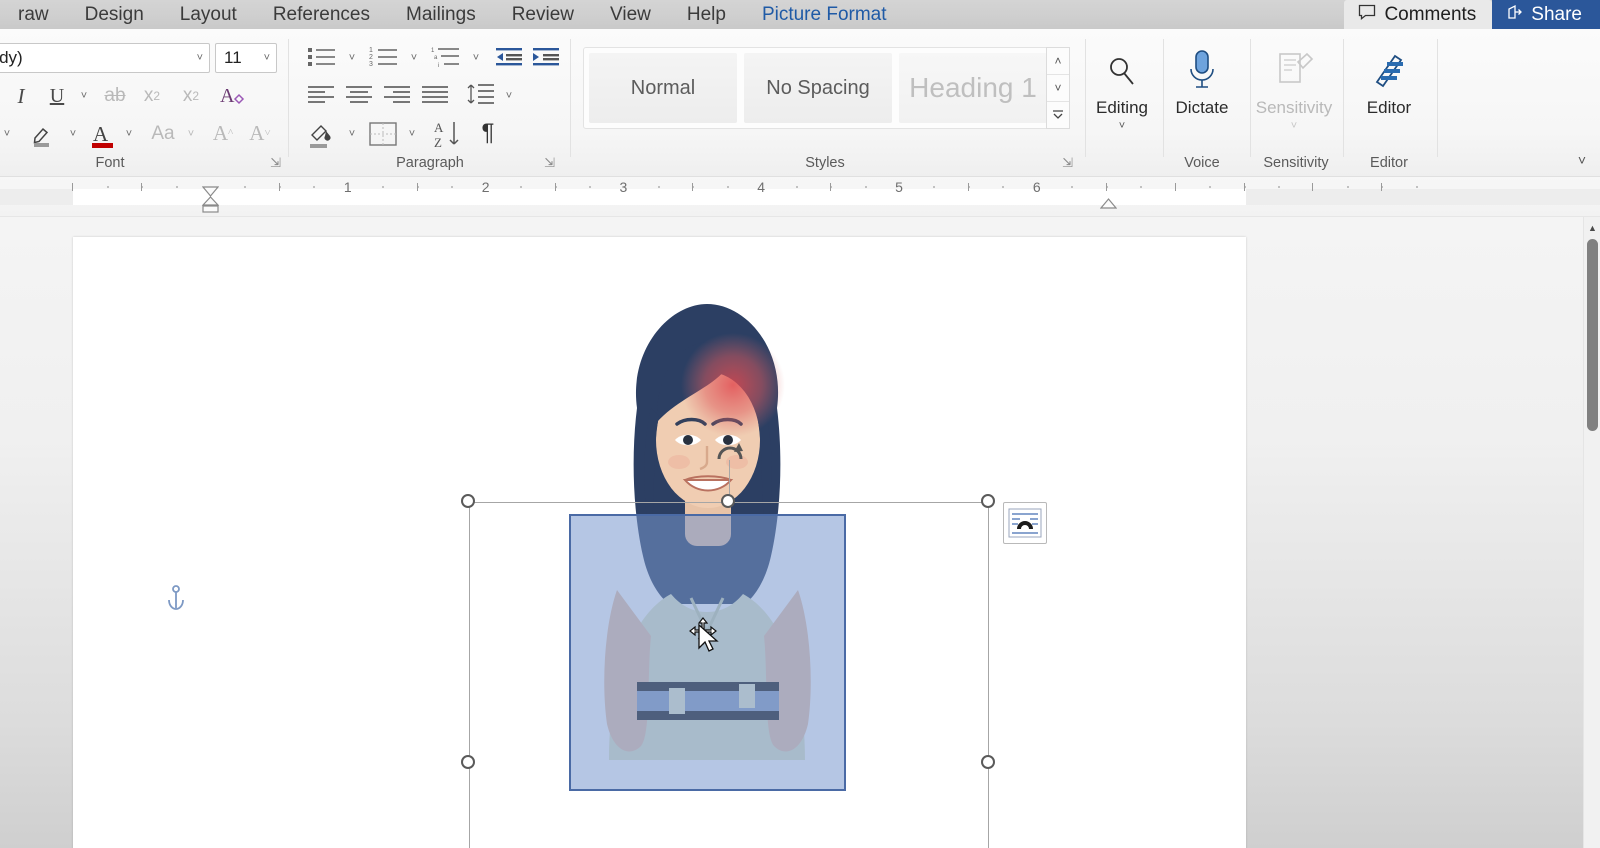  I want to click on vertical-scrollbar: ▲, so click(1591, 532).